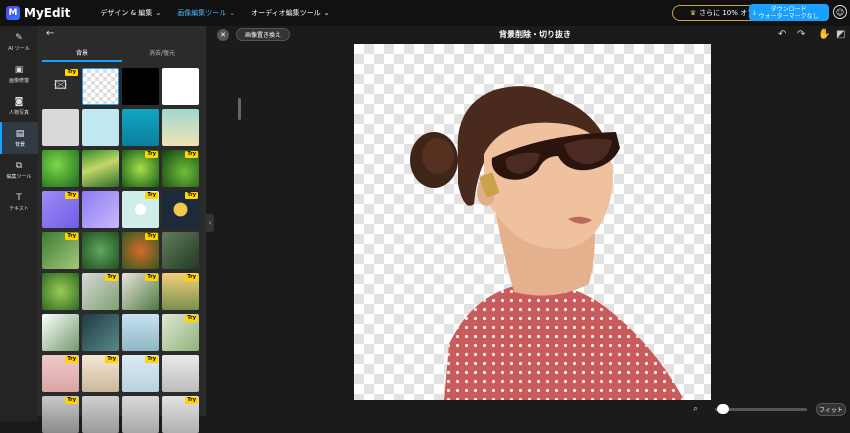 The width and height of the screenshot is (850, 433). I want to click on rail-item-5: T テキスト, so click(19, 202).